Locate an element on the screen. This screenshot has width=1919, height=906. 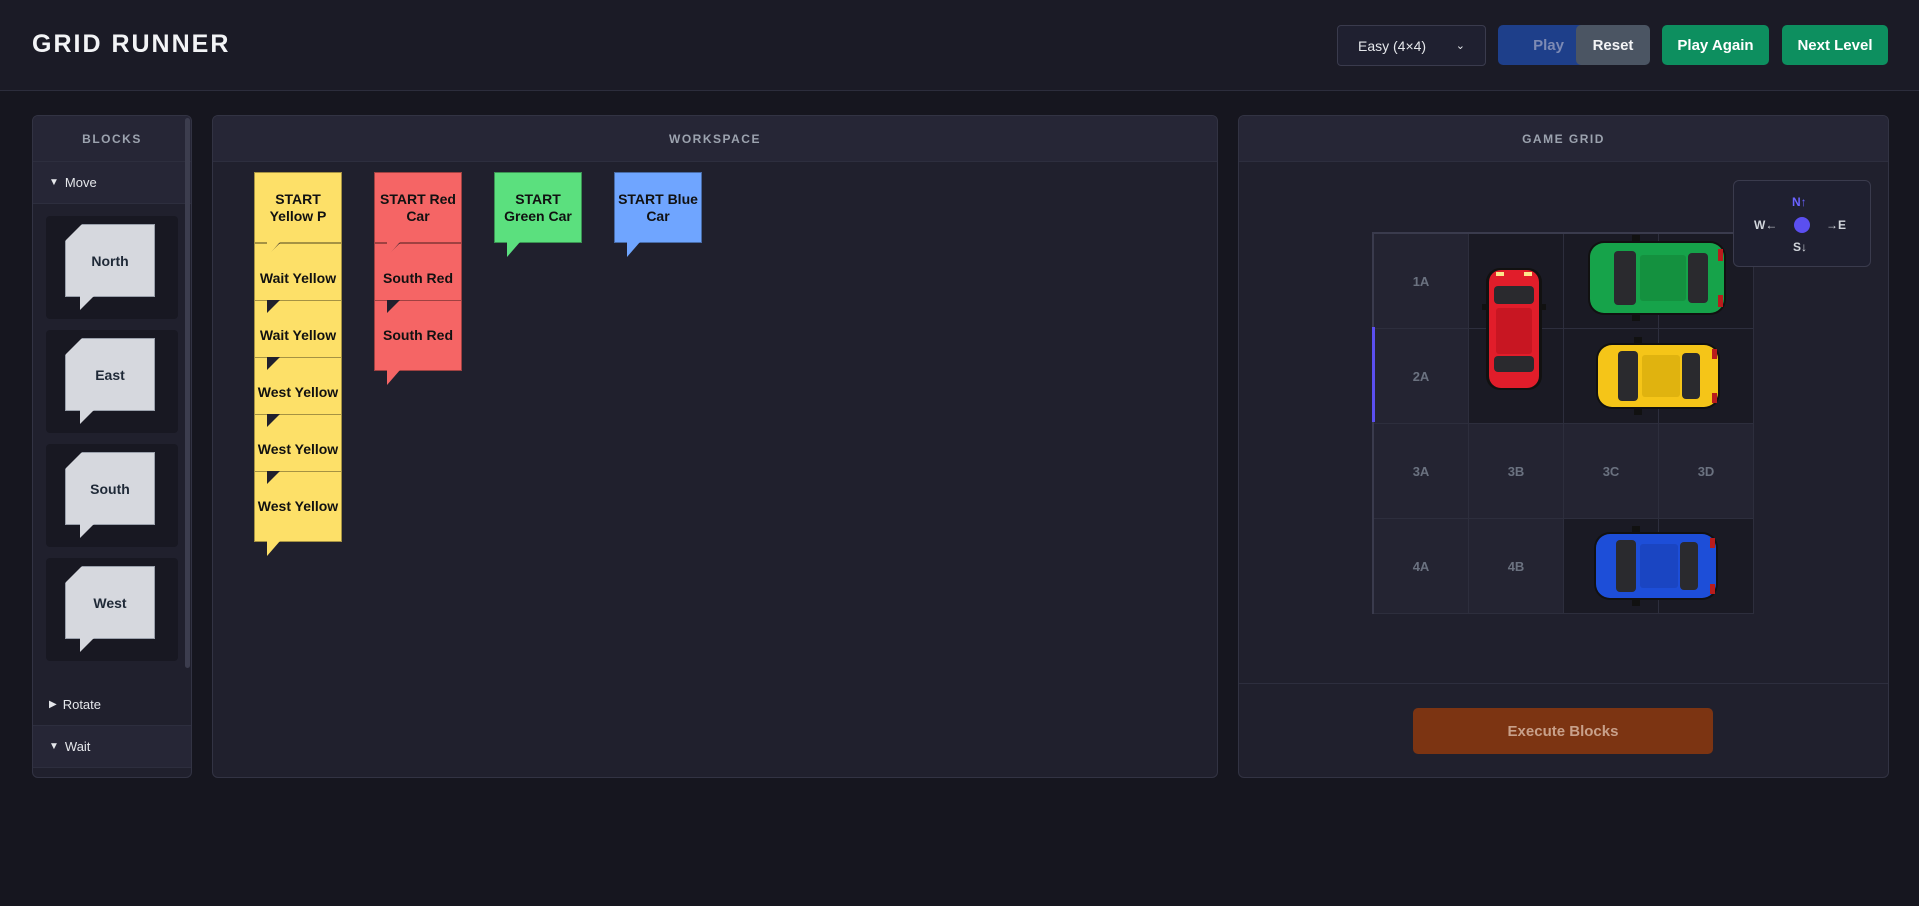
compass: N↑ W← →E S↓ is located at coordinates (1802, 223).